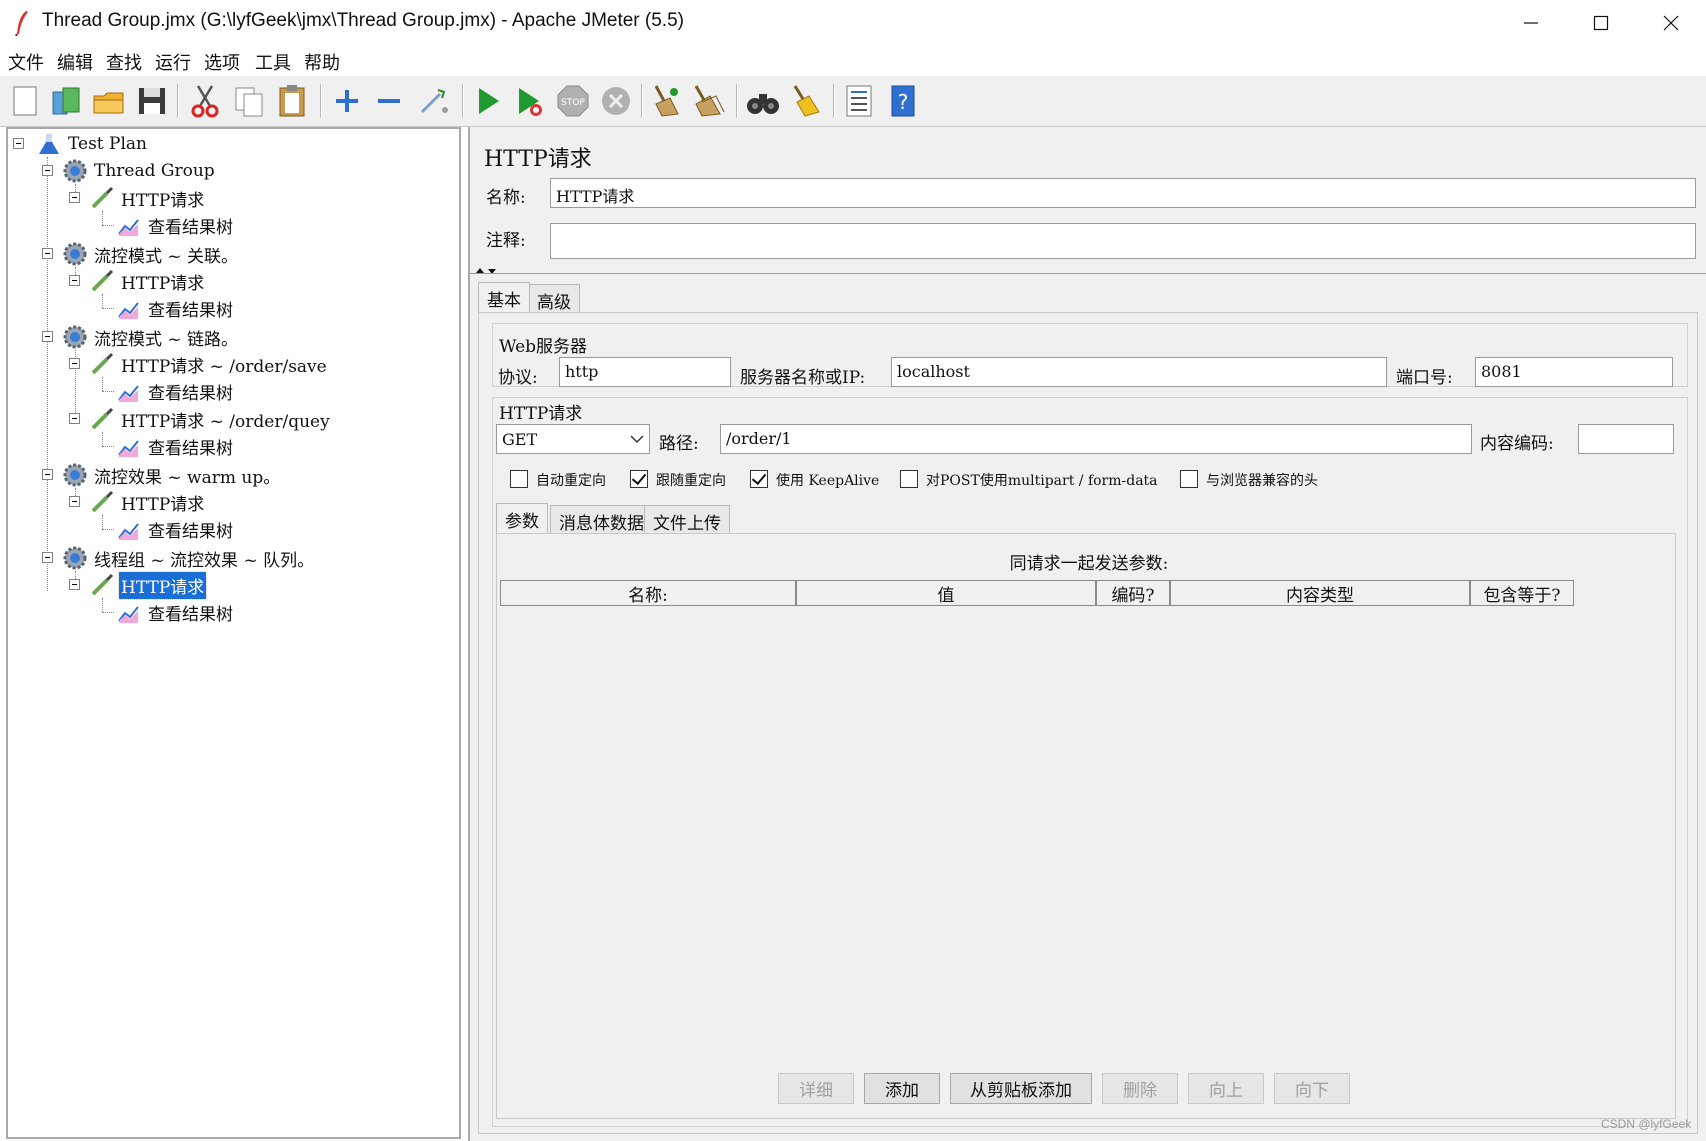  What do you see at coordinates (903, 101) in the screenshot?
I see `help-button: ?` at bounding box center [903, 101].